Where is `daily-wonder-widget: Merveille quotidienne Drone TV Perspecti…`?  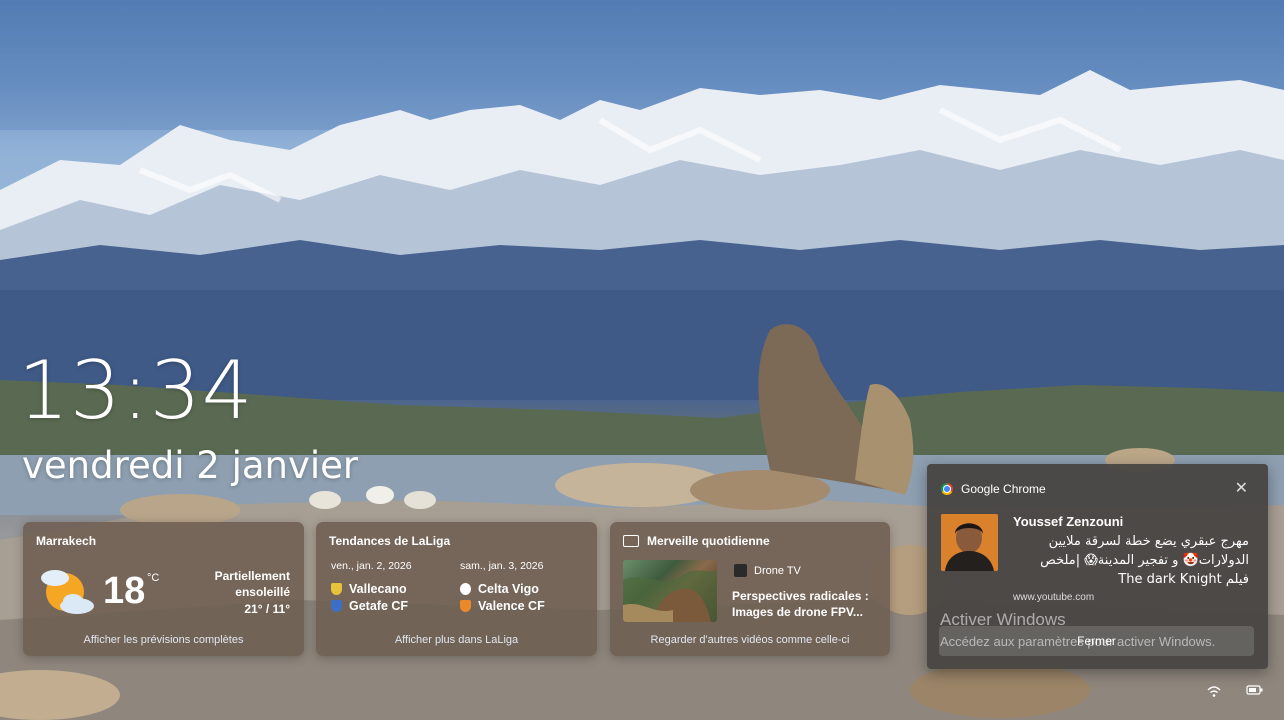
daily-wonder-widget: Merveille quotidienne Drone TV Perspecti… is located at coordinates (750, 589).